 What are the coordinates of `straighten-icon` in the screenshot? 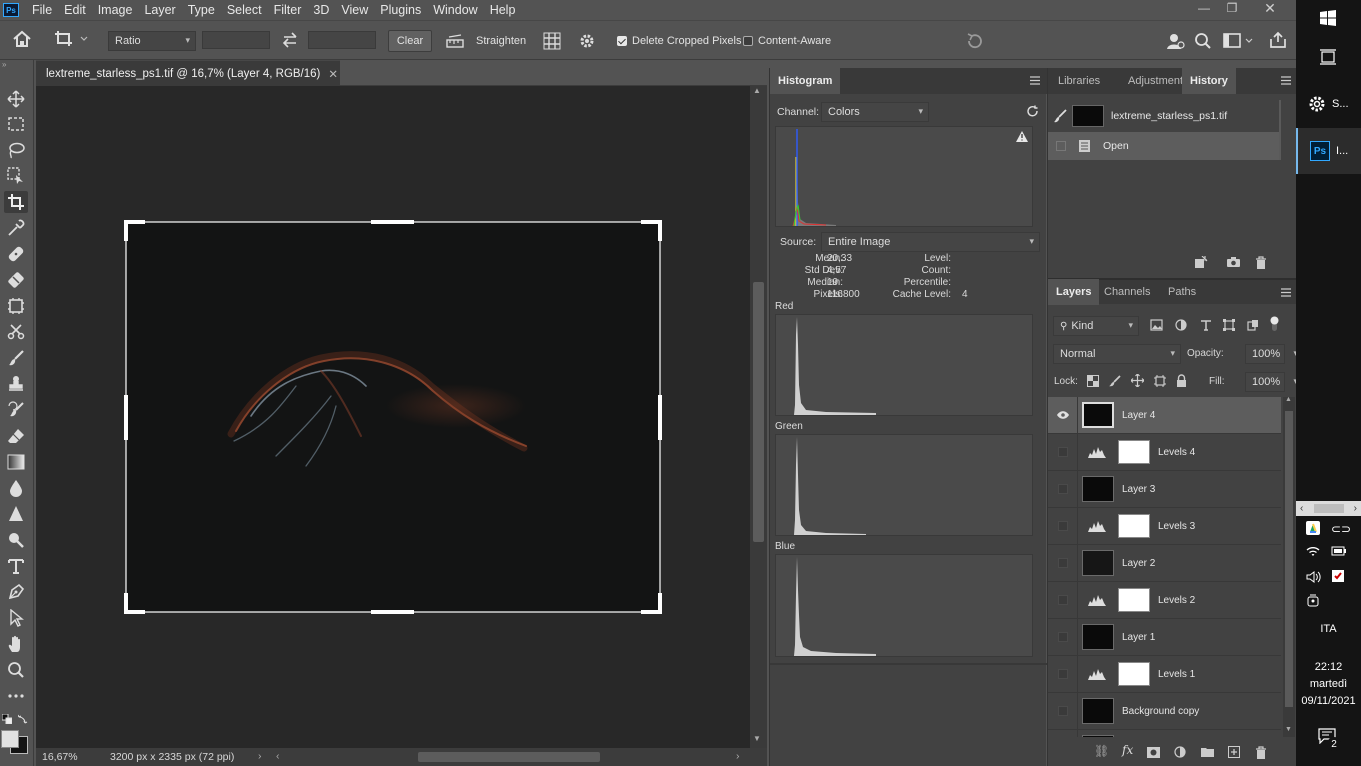 It's located at (455, 41).